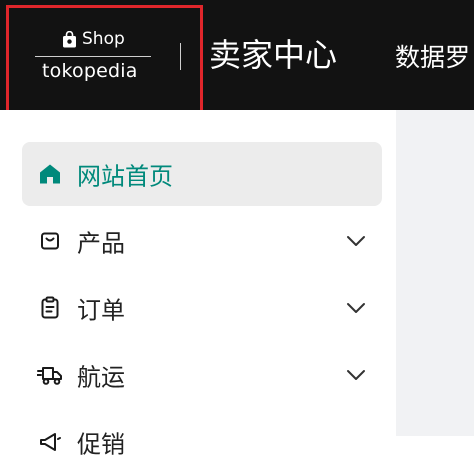 This screenshot has width=474, height=474. I want to click on sidebar-item-label: 产品, so click(101, 243).